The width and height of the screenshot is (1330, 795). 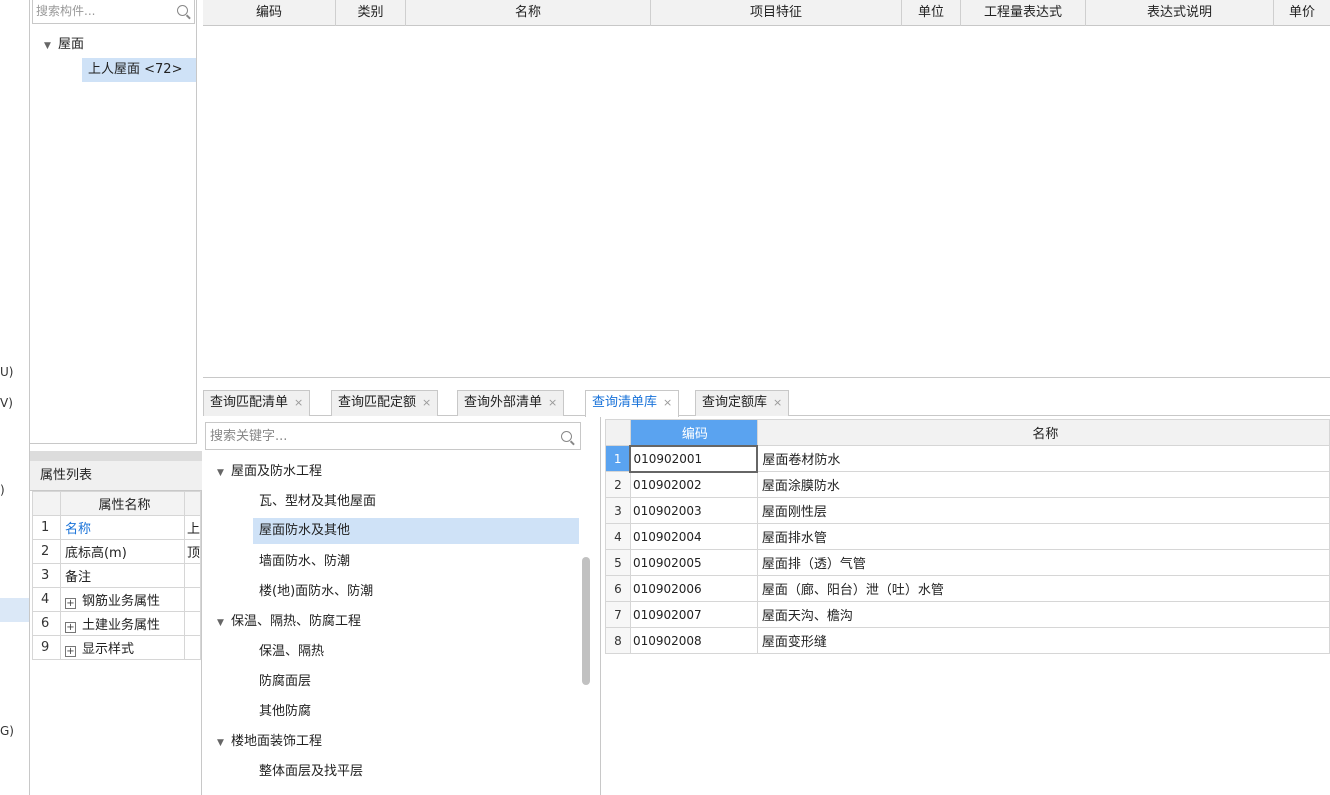 What do you see at coordinates (311, 772) in the screenshot?
I see `category-item: 整体面层及找平层` at bounding box center [311, 772].